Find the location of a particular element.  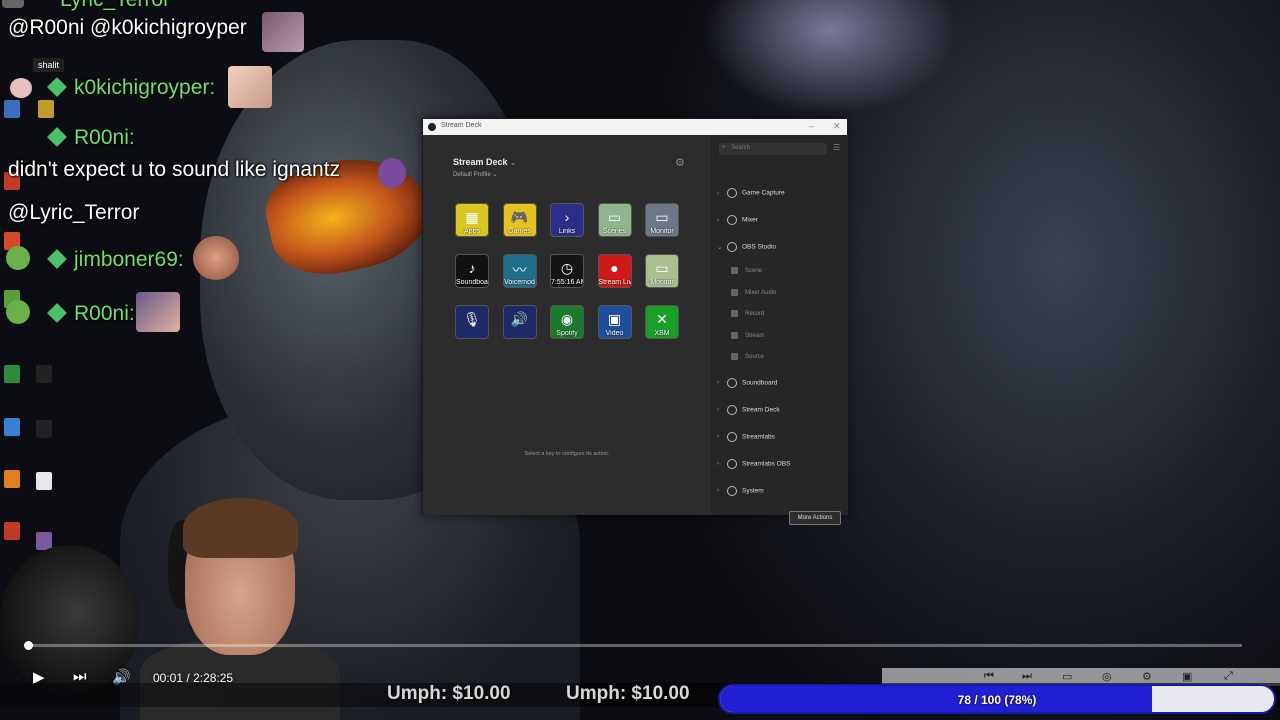

video-progress-handle is located at coordinates (28, 645).